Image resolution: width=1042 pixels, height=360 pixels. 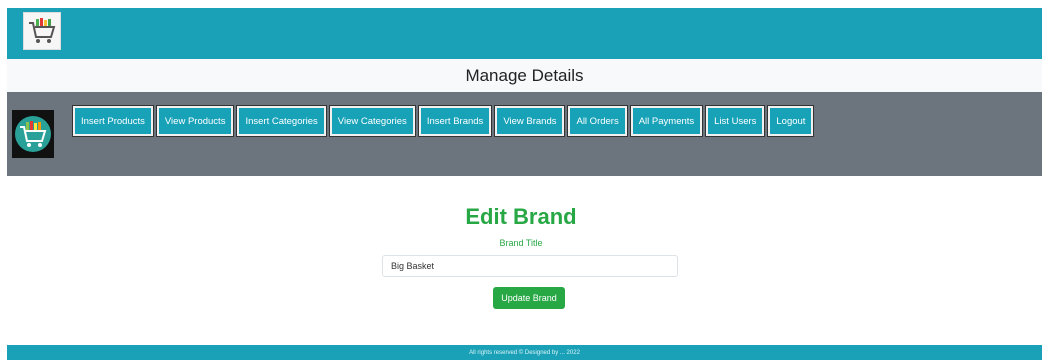 I want to click on insert-brands-button: Insert Brands, so click(x=455, y=121).